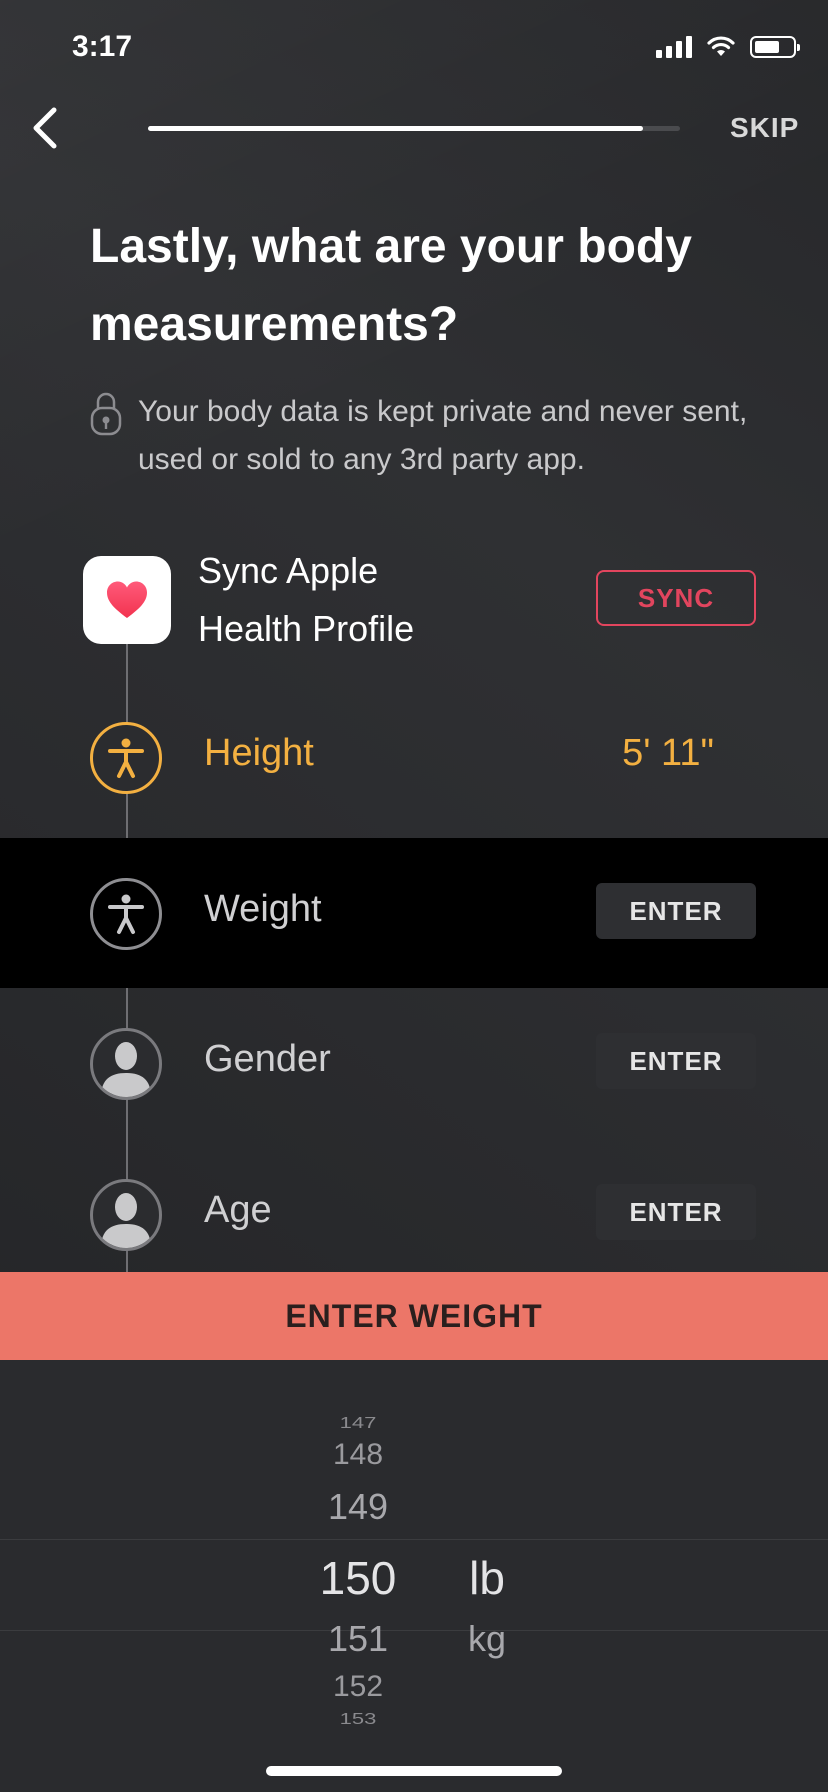 The height and width of the screenshot is (1792, 828). Describe the element at coordinates (358, 1423) in the screenshot. I see `picker-value: 147` at that location.